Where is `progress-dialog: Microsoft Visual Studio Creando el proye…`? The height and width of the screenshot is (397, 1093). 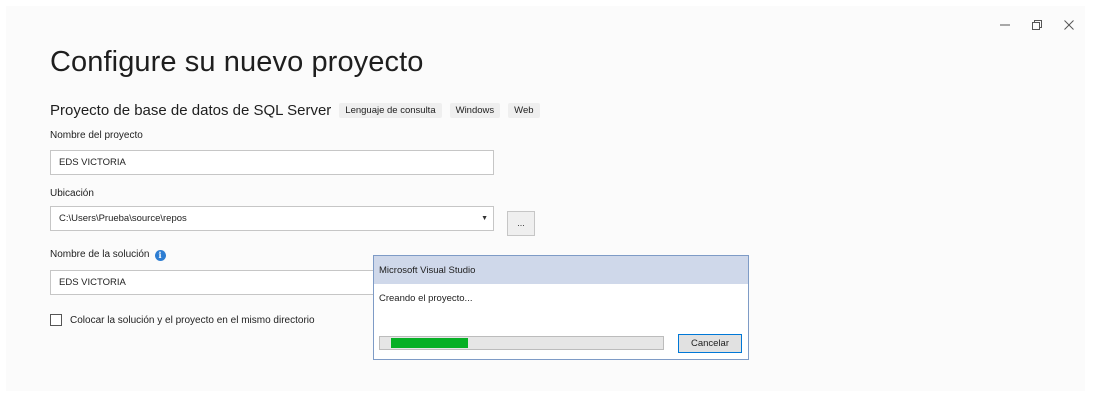
progress-dialog: Microsoft Visual Studio Creando el proye… is located at coordinates (561, 307).